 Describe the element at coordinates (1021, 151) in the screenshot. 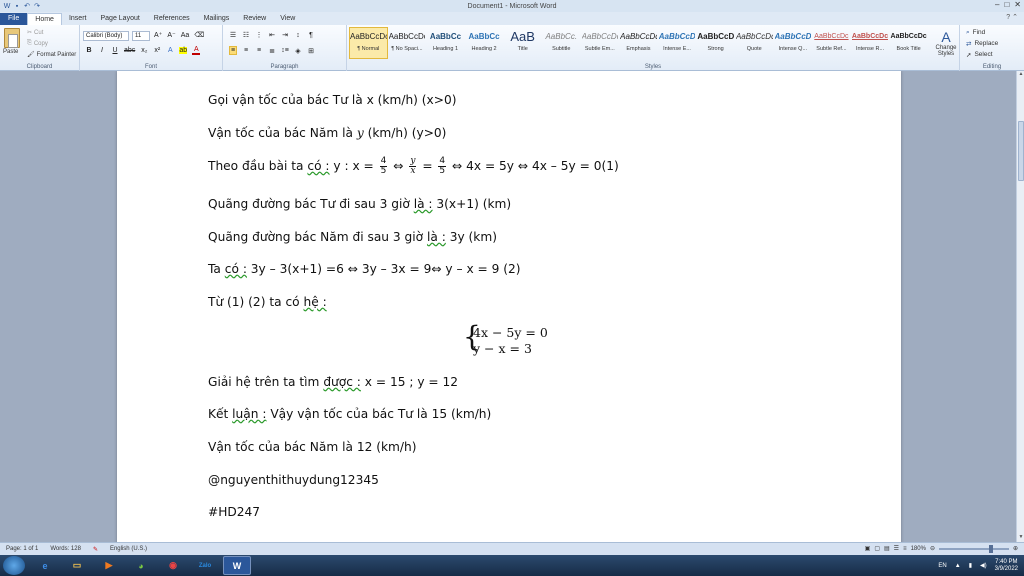

I see `scrollbar-thumb` at that location.